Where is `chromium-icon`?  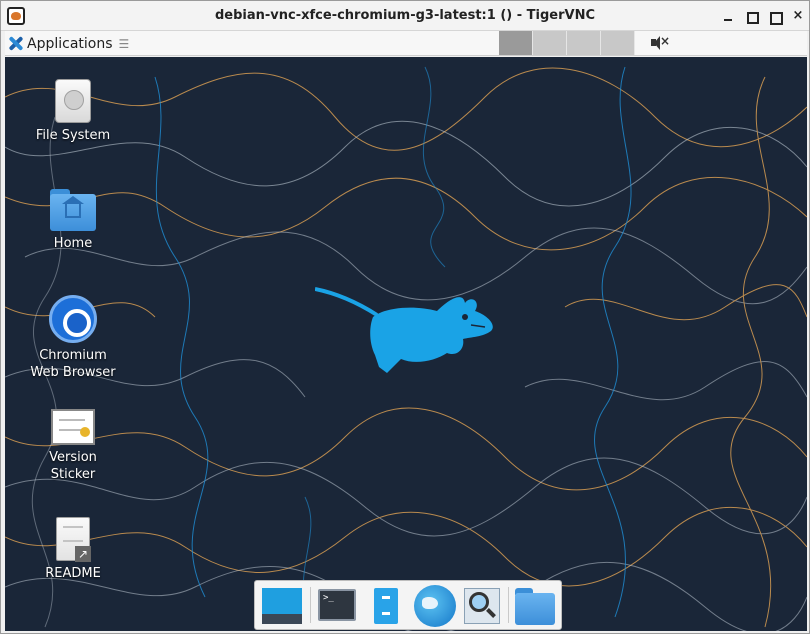
chromium-icon is located at coordinates (73, 319).